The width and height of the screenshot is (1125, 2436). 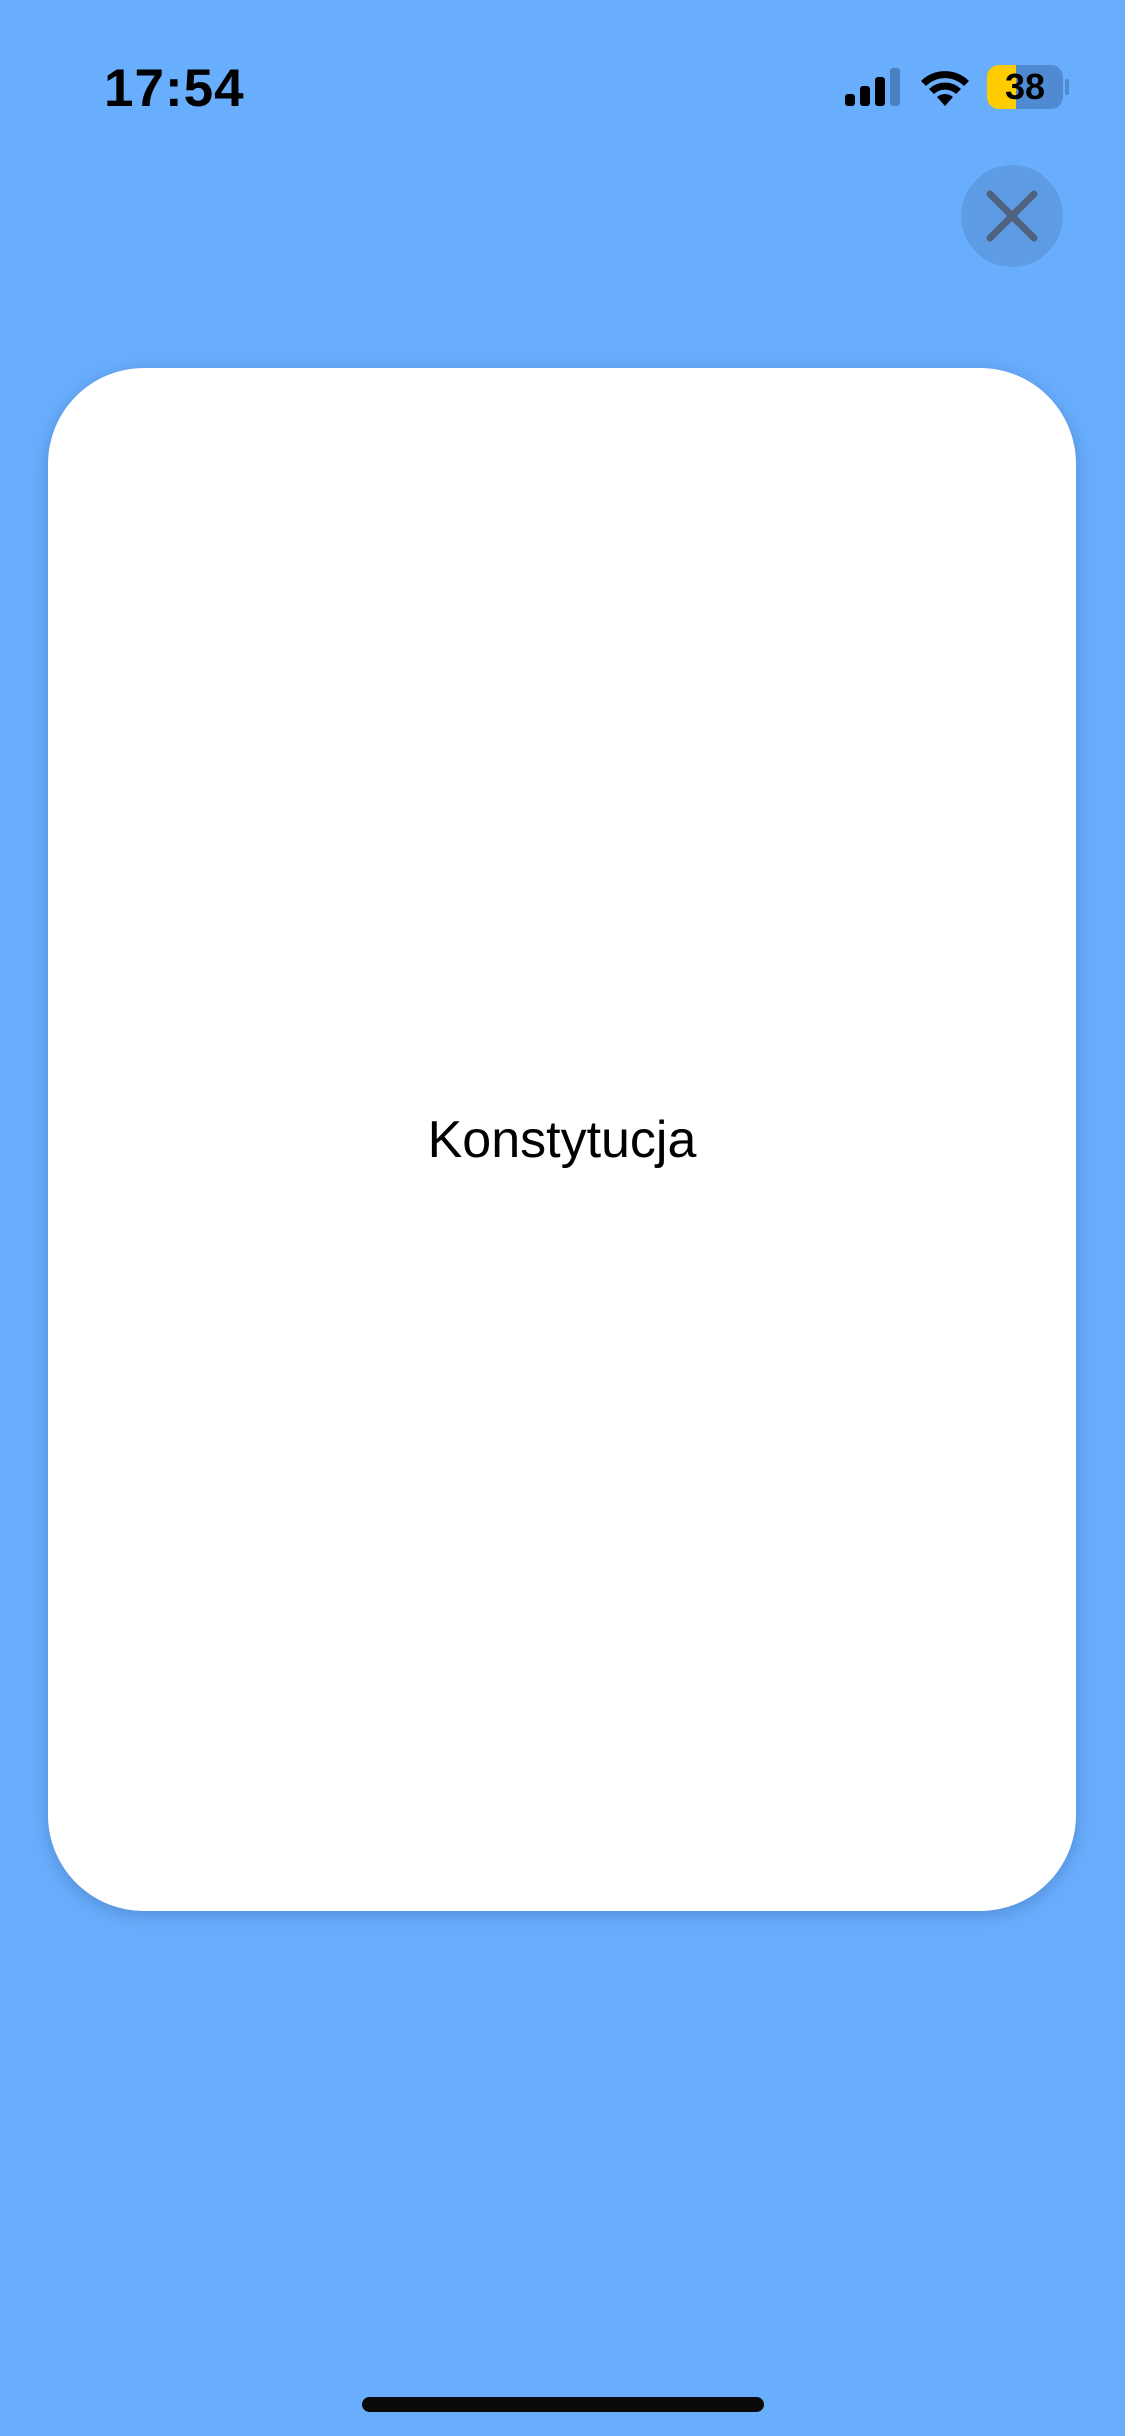 I want to click on flashcard-text: Konstytucja, so click(x=562, y=1139).